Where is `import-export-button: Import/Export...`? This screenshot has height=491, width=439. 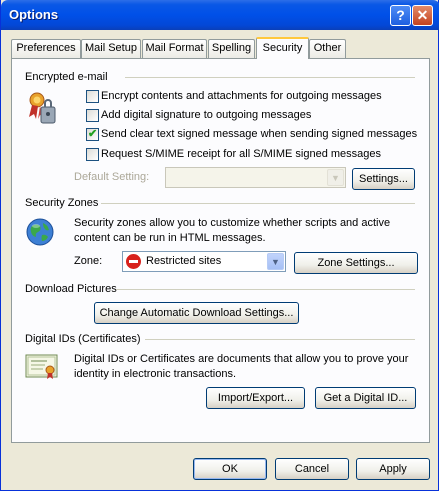
import-export-button: Import/Export... is located at coordinates (255, 398).